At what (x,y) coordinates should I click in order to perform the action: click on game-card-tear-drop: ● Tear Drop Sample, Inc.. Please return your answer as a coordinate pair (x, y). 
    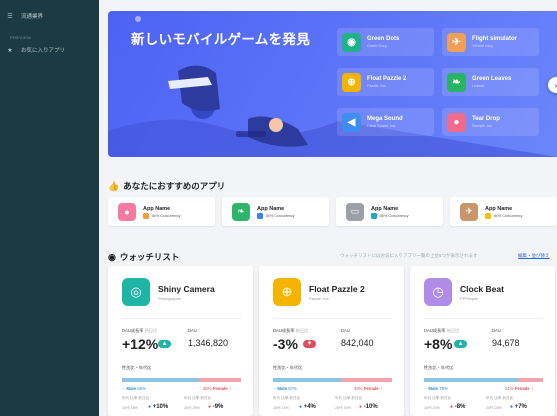
    Looking at the image, I should click on (490, 122).